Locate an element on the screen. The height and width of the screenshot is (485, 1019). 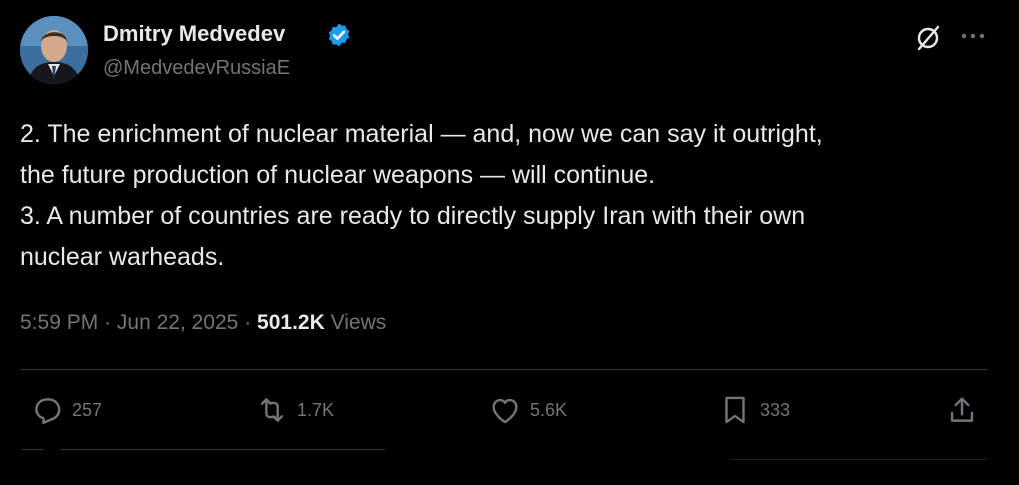
bookmark-button: 333 is located at coordinates (754, 410).